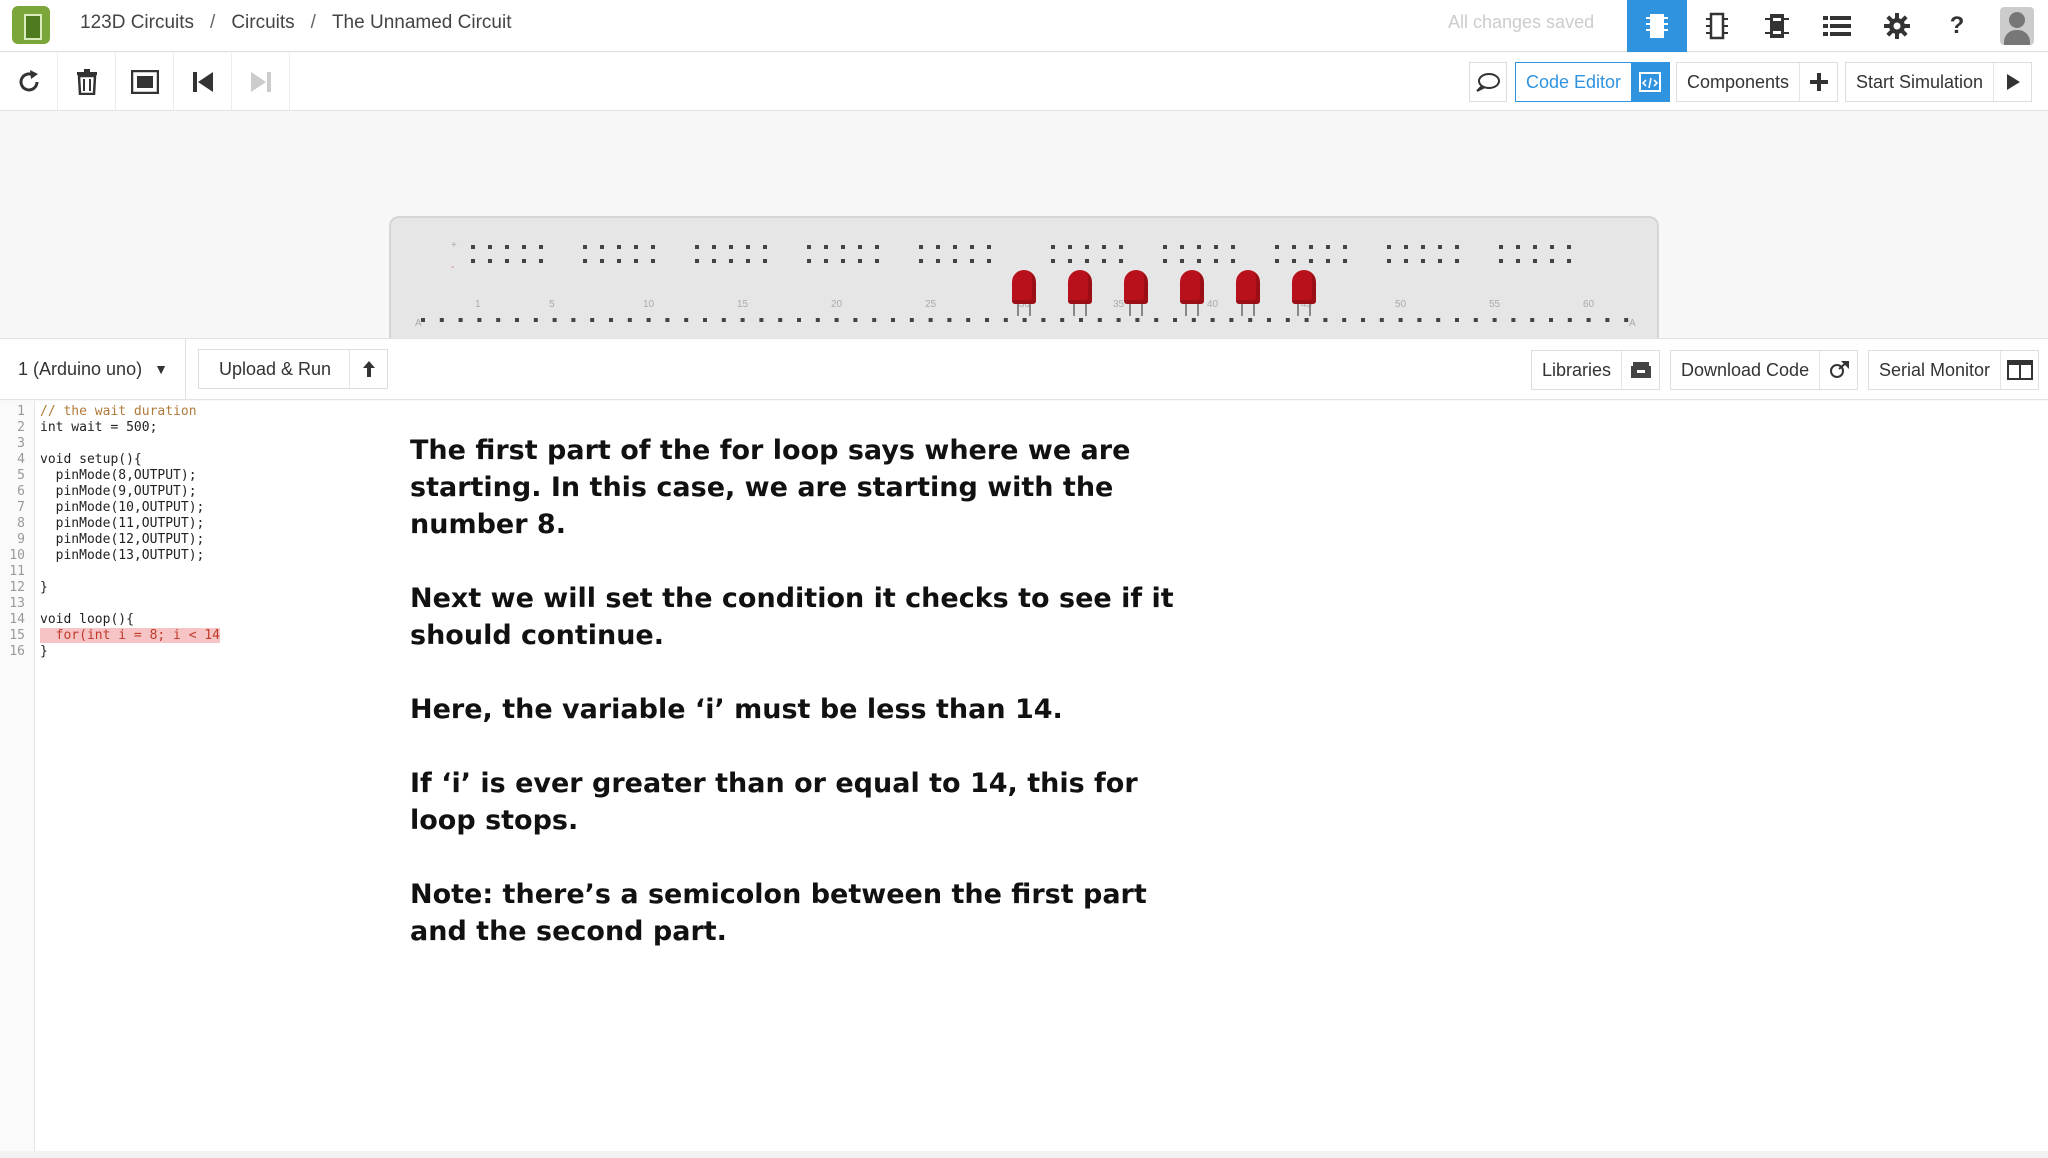 This screenshot has height=1158, width=2048. I want to click on download-code-button: Download Code, so click(1764, 370).